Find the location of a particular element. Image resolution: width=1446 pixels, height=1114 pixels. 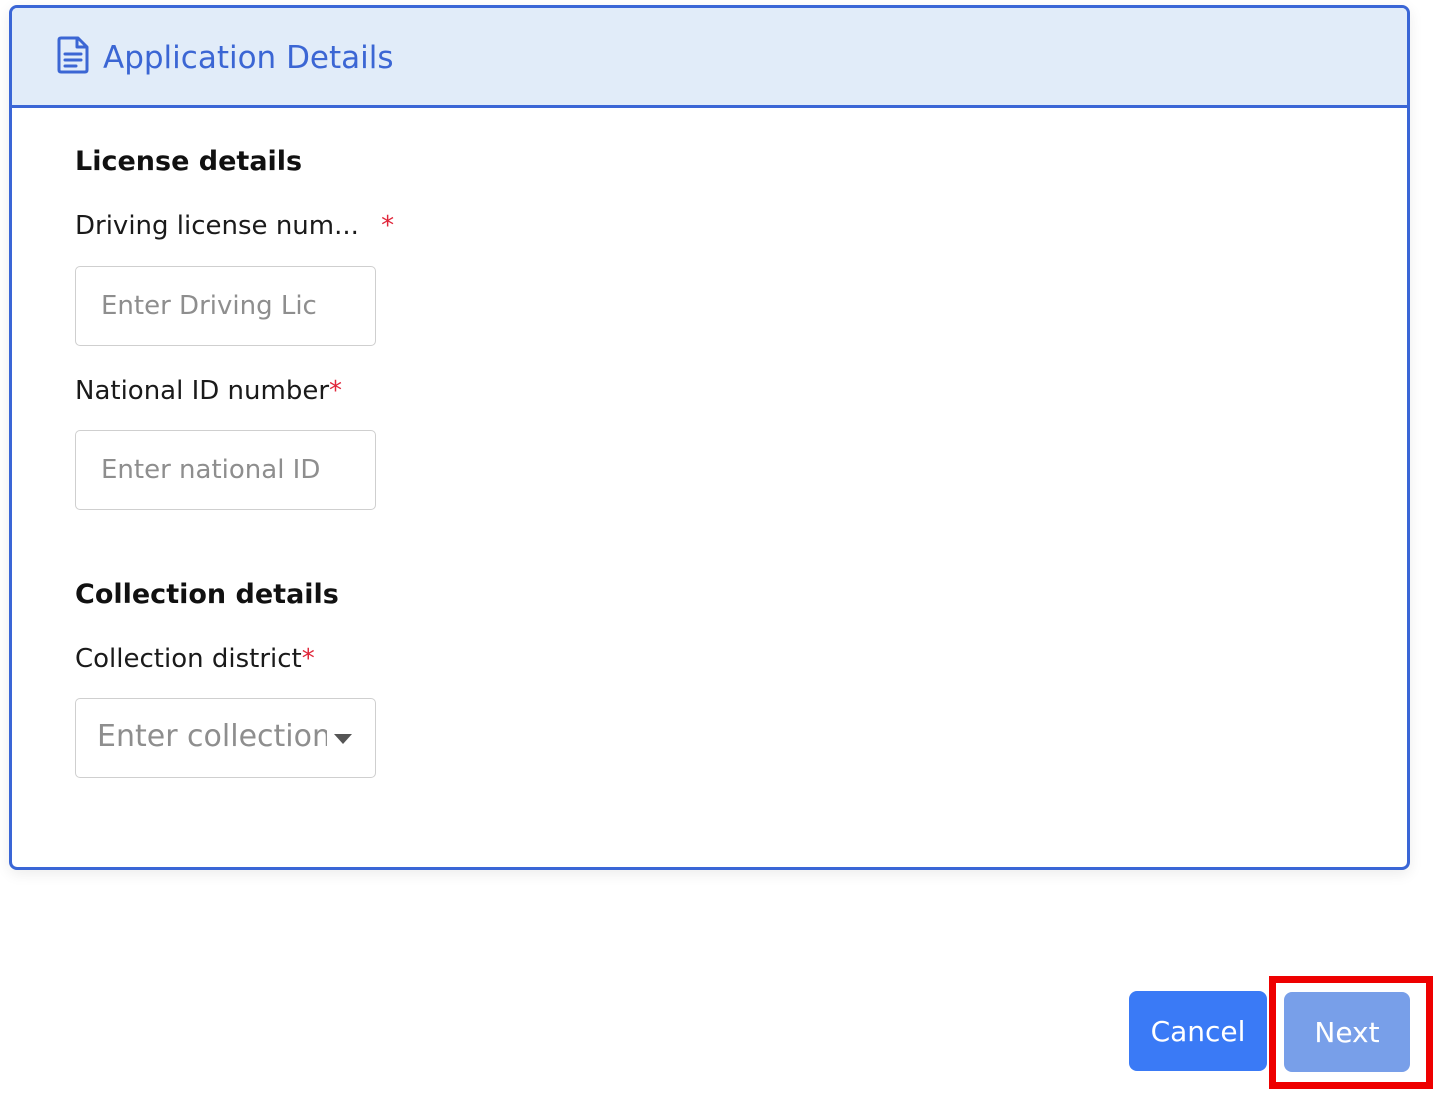

cancel-button: Cancel is located at coordinates (1198, 1031).